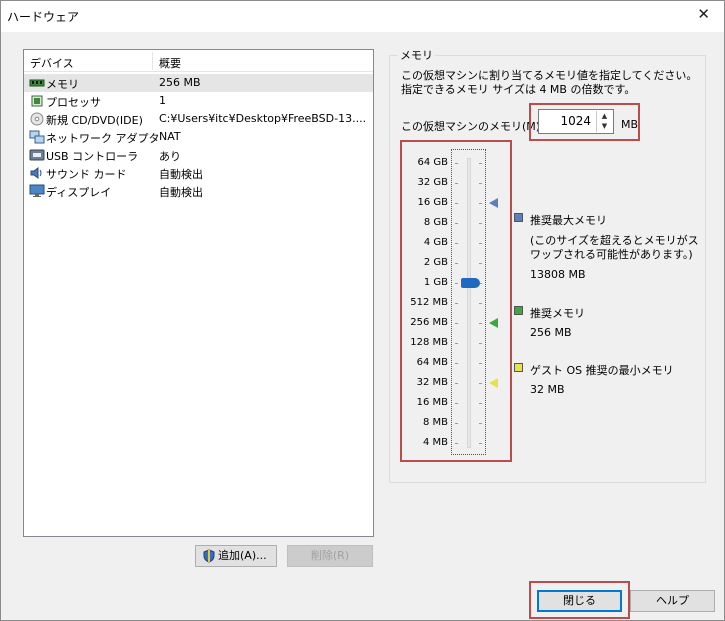 The height and width of the screenshot is (621, 725). Describe the element at coordinates (79, 192) in the screenshot. I see `device-name: ディスプレイ` at that location.